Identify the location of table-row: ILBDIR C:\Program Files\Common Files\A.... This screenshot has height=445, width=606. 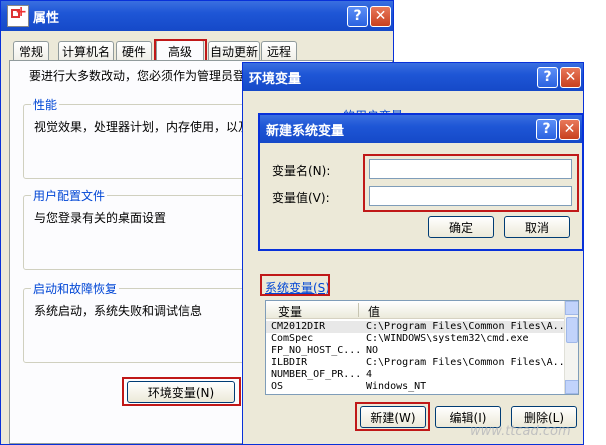
(418, 363).